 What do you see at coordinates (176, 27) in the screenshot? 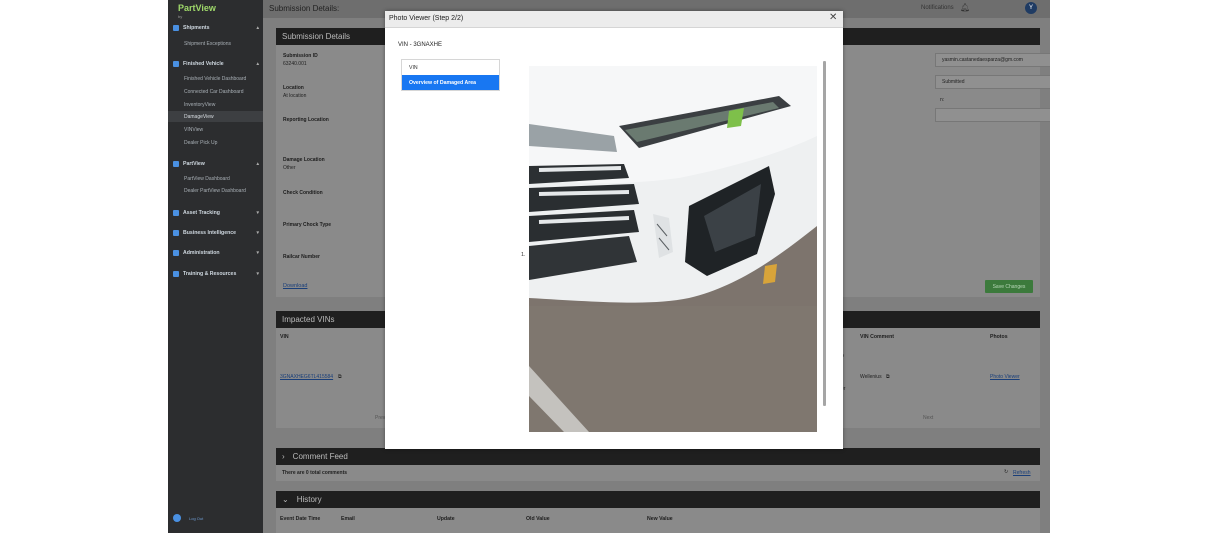
I see `shipments-icon` at bounding box center [176, 27].